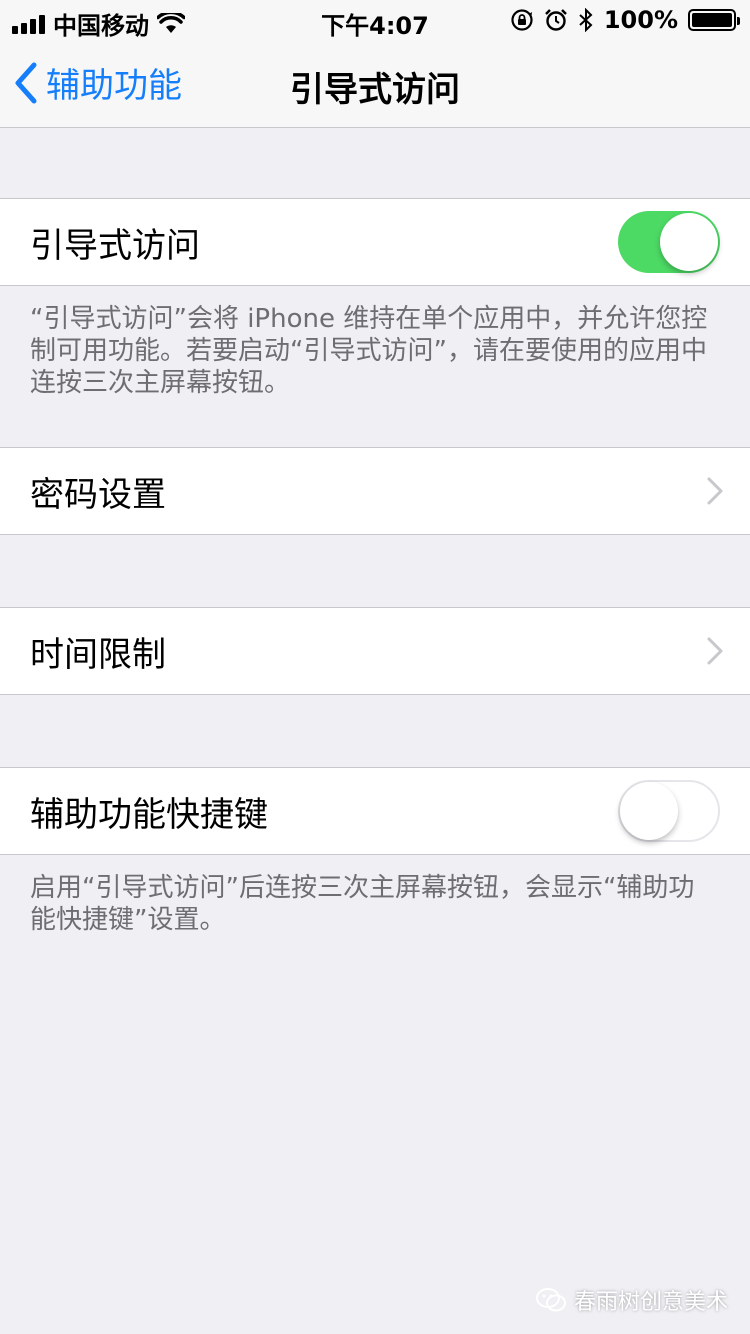 This screenshot has width=750, height=1334. I want to click on status-right: 100%, so click(625, 20).